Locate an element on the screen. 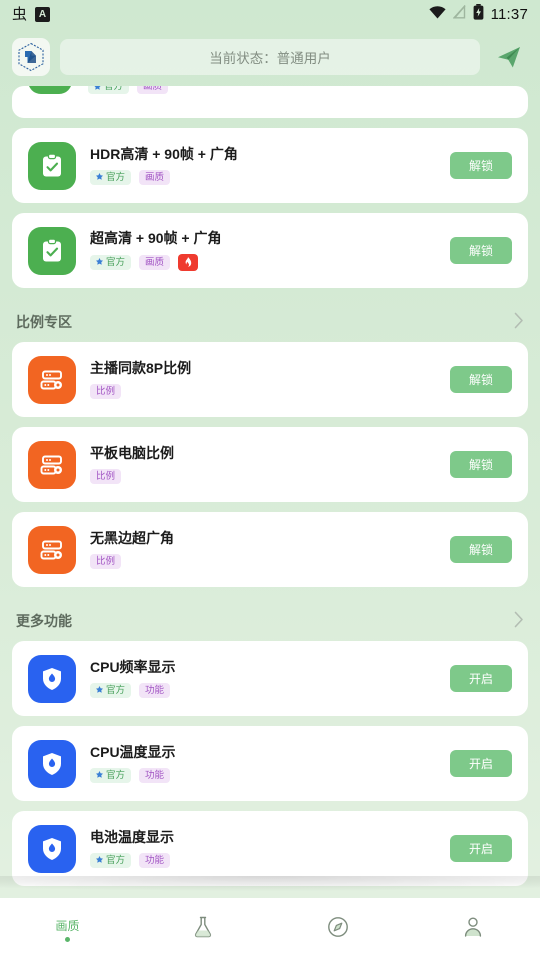 This screenshot has width=540, height=960. clock-time: 11:37 is located at coordinates (509, 14).